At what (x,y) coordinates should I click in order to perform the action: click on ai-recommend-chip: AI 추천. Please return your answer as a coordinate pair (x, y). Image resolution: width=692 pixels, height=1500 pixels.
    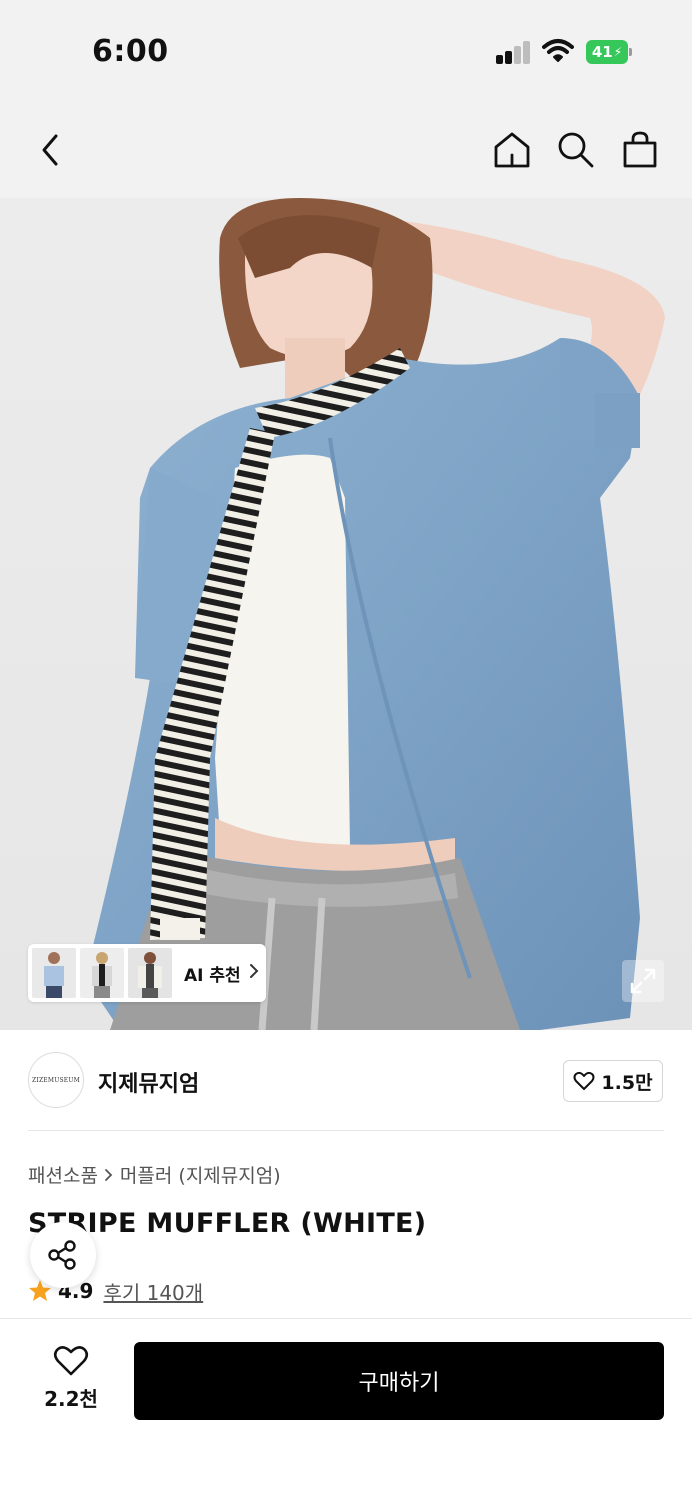
    Looking at the image, I should click on (147, 973).